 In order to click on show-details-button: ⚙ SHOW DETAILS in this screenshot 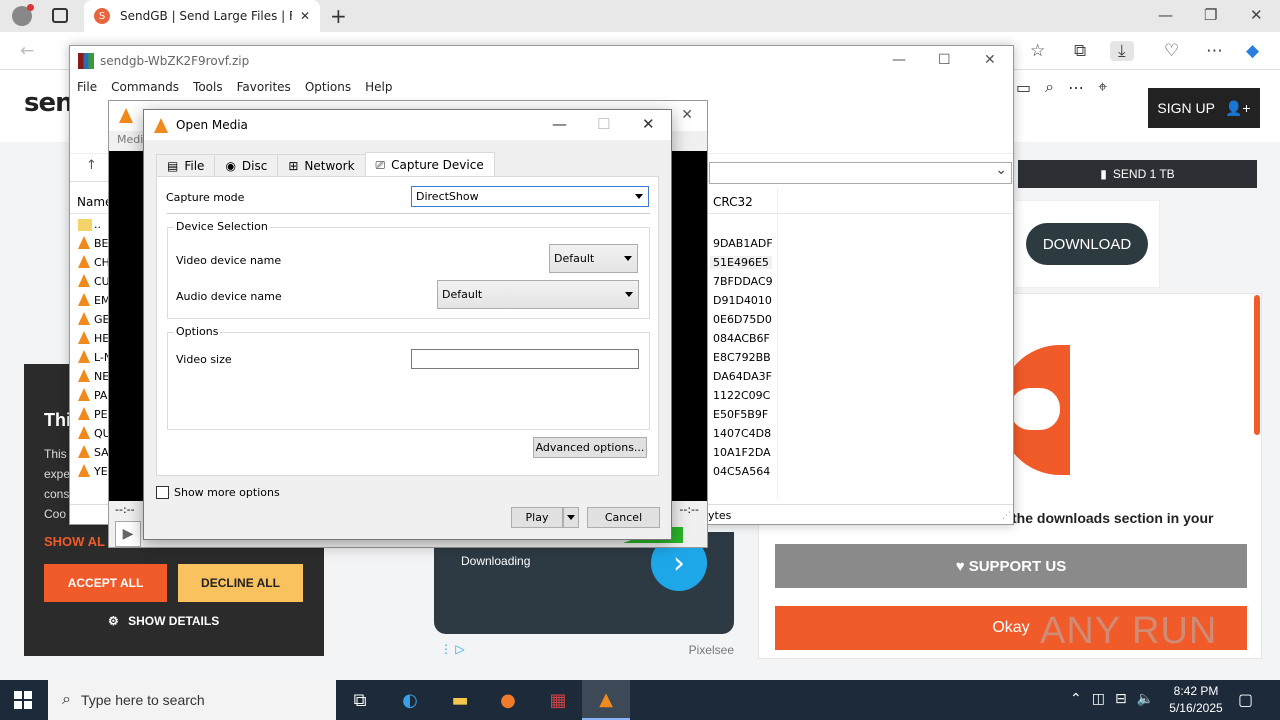, I will do `click(163, 621)`.